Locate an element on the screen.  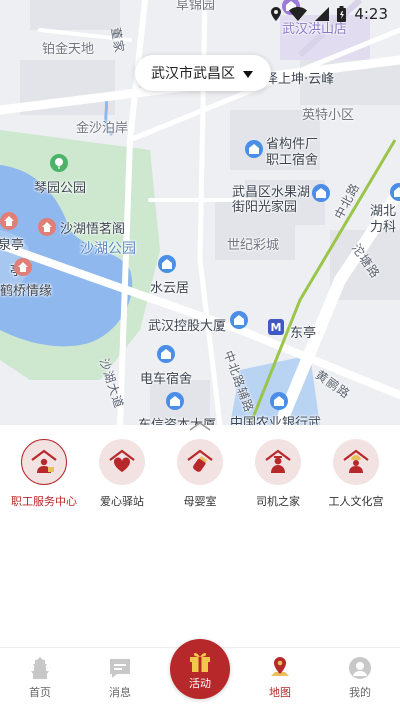
worker-service-icon is located at coordinates (44, 462).